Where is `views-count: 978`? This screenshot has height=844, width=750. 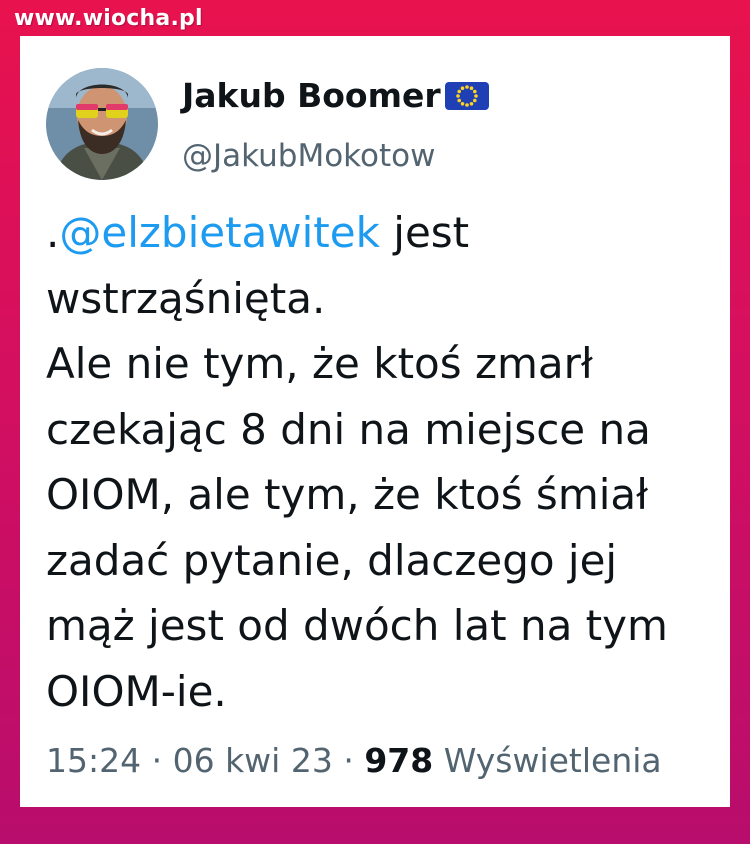 views-count: 978 is located at coordinates (399, 760).